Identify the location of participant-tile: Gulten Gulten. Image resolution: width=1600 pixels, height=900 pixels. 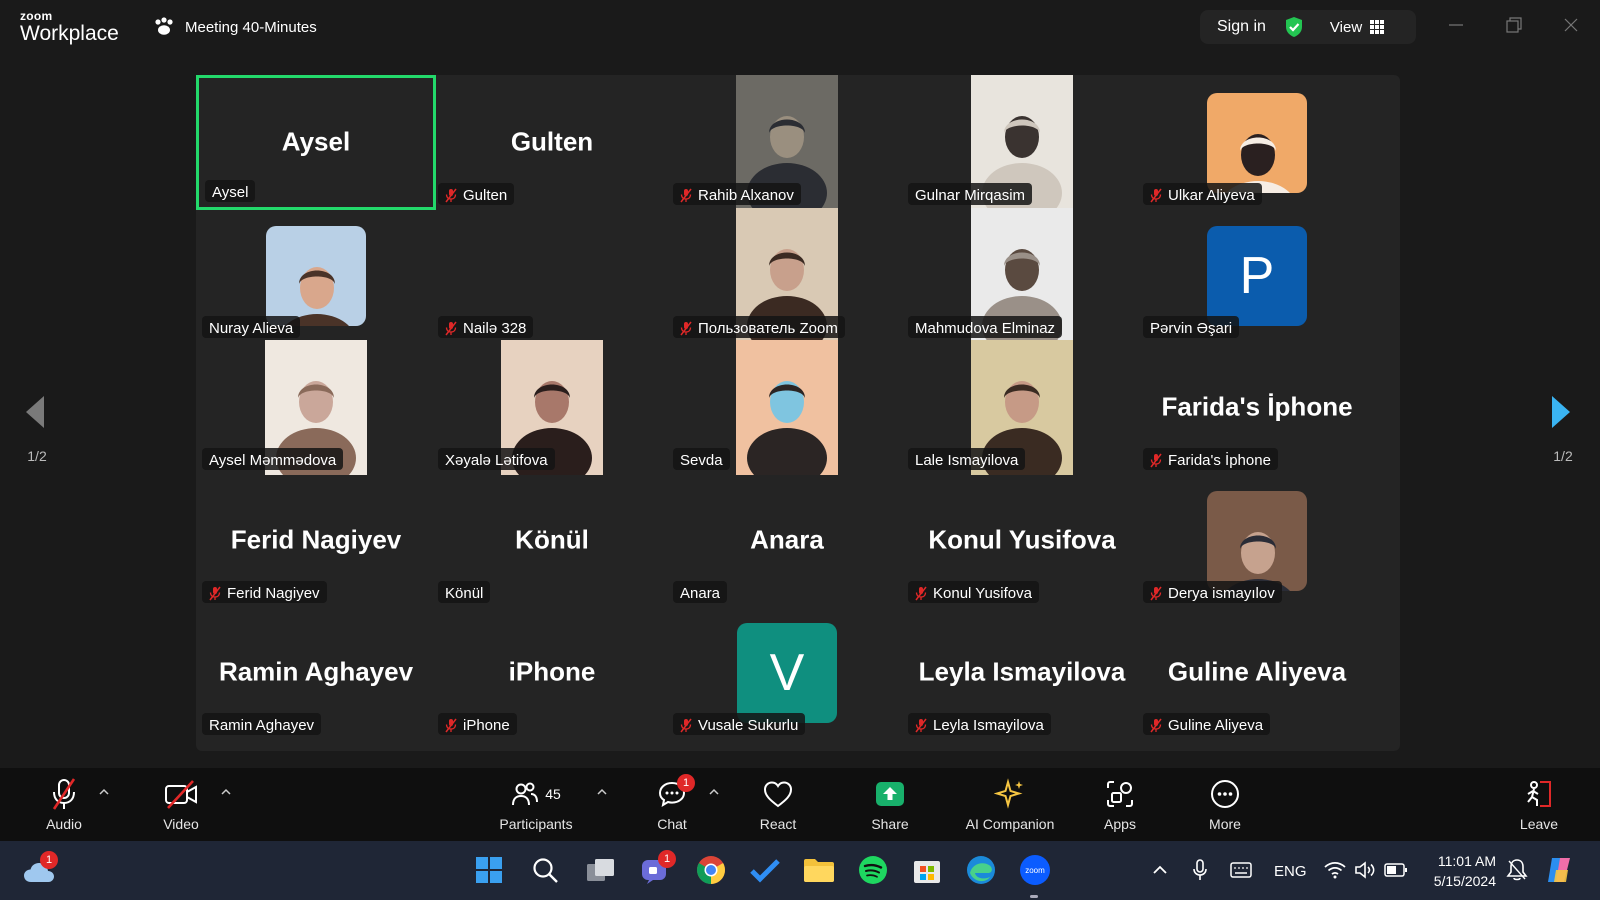
(552, 142).